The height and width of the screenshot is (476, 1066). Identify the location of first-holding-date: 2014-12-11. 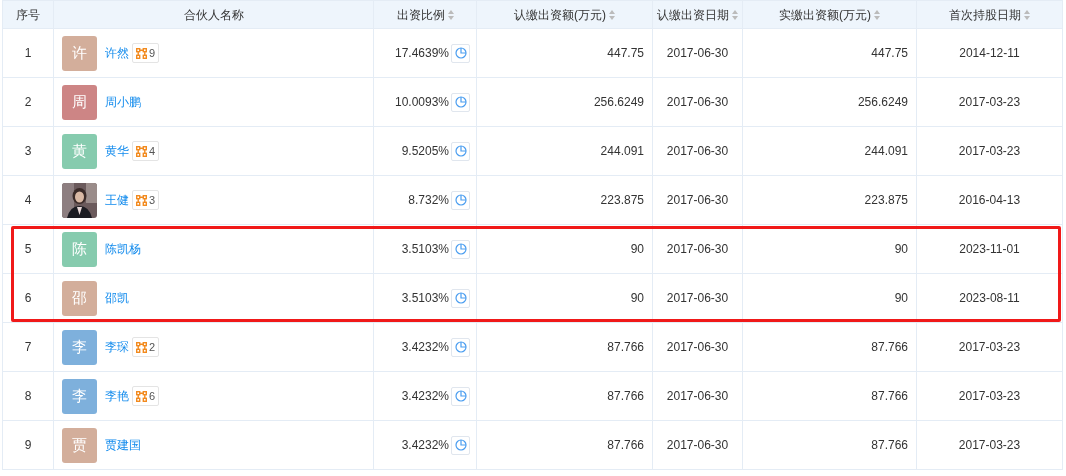
(989, 53).